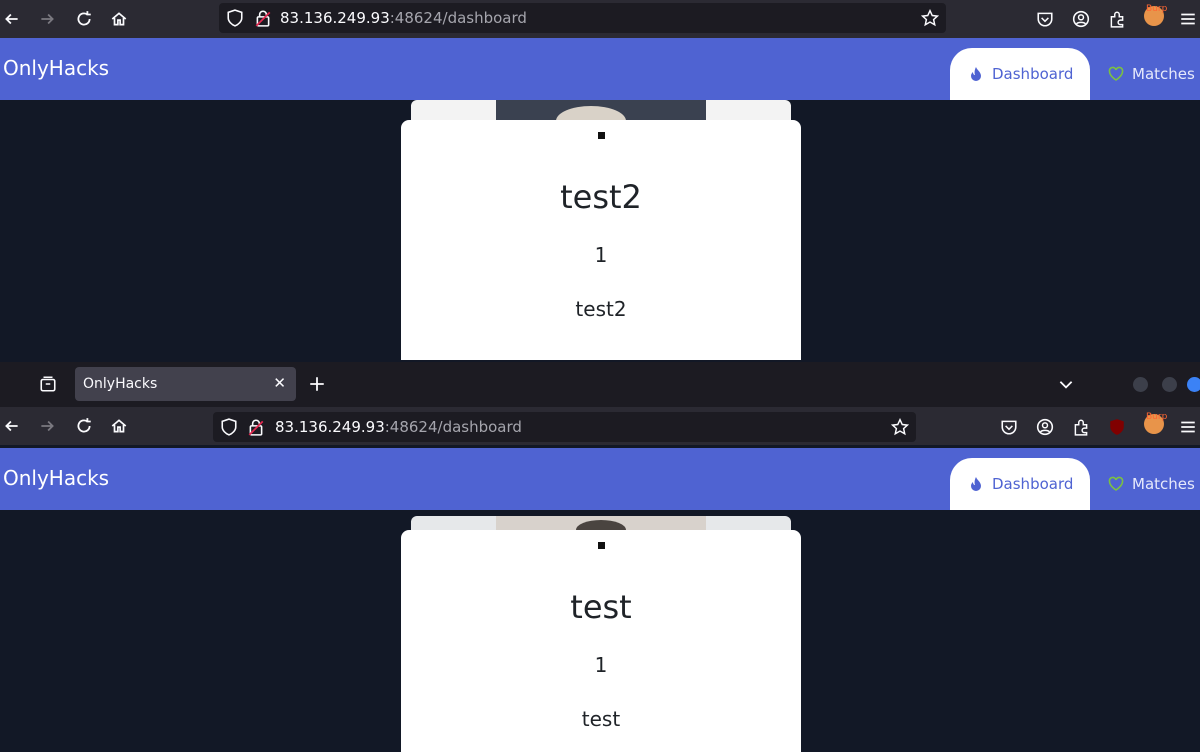 Image resolution: width=1200 pixels, height=752 pixels. I want to click on browser-tab: OnlyHacks ✕, so click(185, 384).